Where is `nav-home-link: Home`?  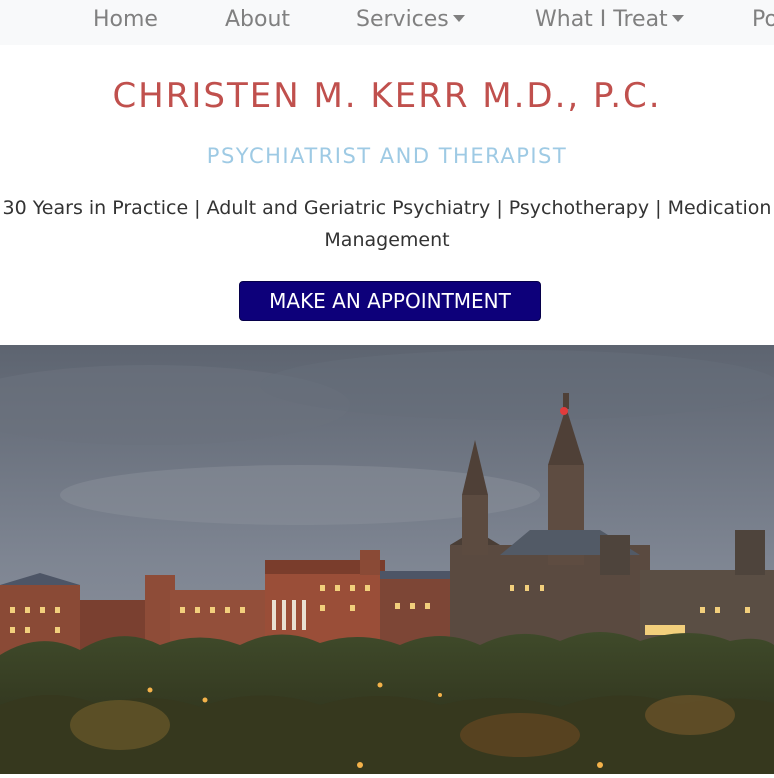
nav-home-link: Home is located at coordinates (125, 21).